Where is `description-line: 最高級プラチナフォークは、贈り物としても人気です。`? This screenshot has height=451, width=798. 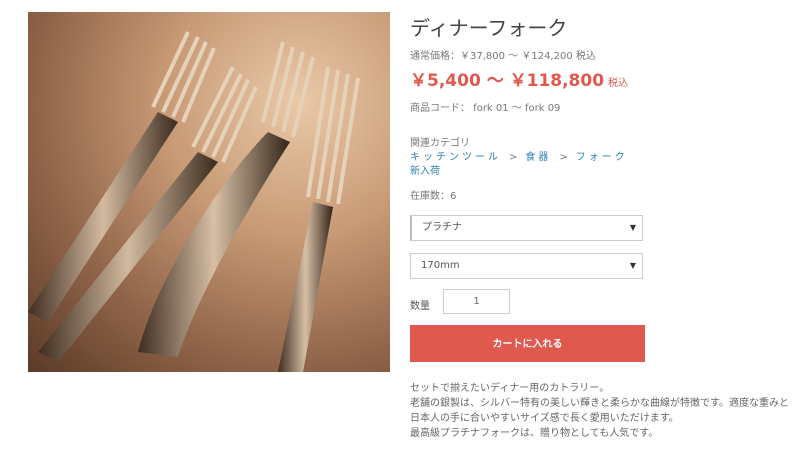
description-line: 最高級プラチナフォークは、贈り物としても人気です。 is located at coordinates (534, 433).